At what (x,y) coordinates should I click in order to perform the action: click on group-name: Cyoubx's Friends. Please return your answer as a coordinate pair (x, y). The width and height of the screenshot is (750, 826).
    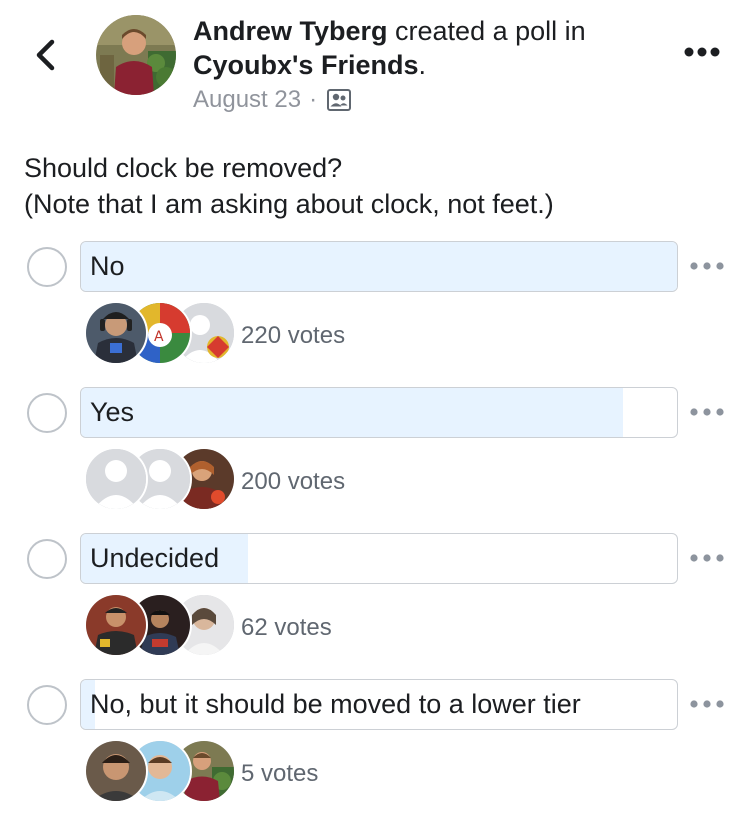
    Looking at the image, I should click on (305, 65).